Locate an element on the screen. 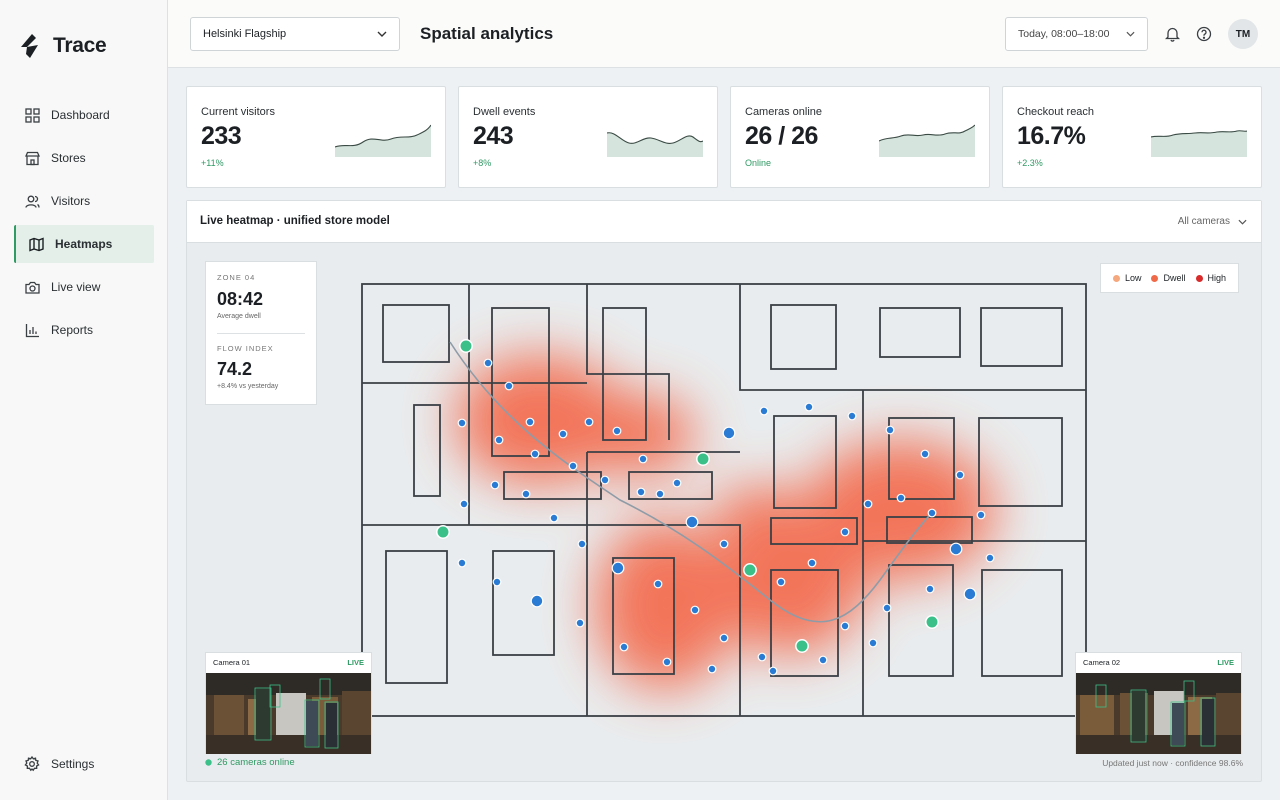 Image resolution: width=1280 pixels, height=800 pixels. camera-icon is located at coordinates (32, 287).